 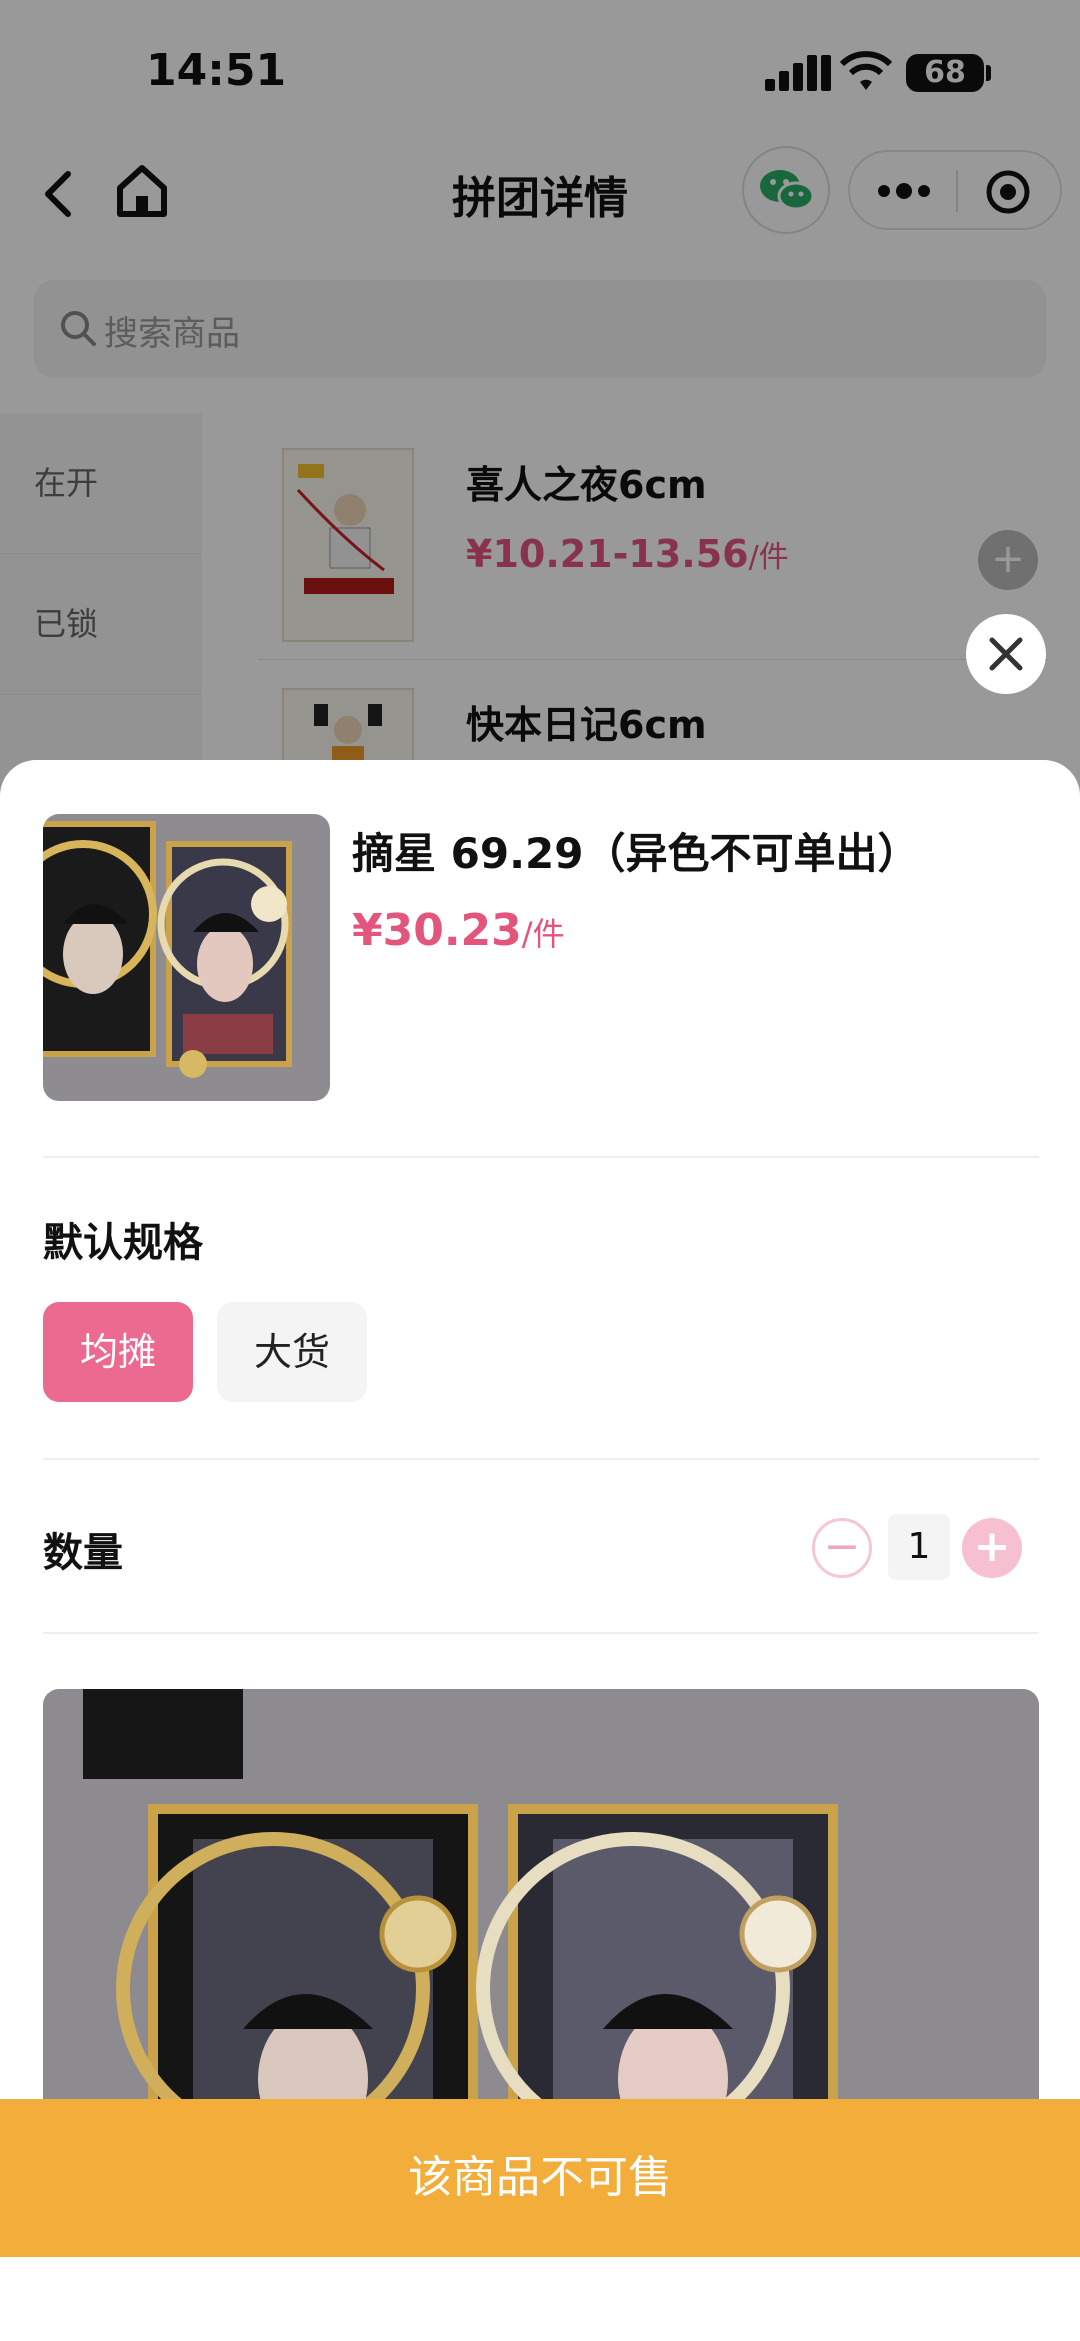 I want to click on sheet-product-thumbnail, so click(x=186, y=957).